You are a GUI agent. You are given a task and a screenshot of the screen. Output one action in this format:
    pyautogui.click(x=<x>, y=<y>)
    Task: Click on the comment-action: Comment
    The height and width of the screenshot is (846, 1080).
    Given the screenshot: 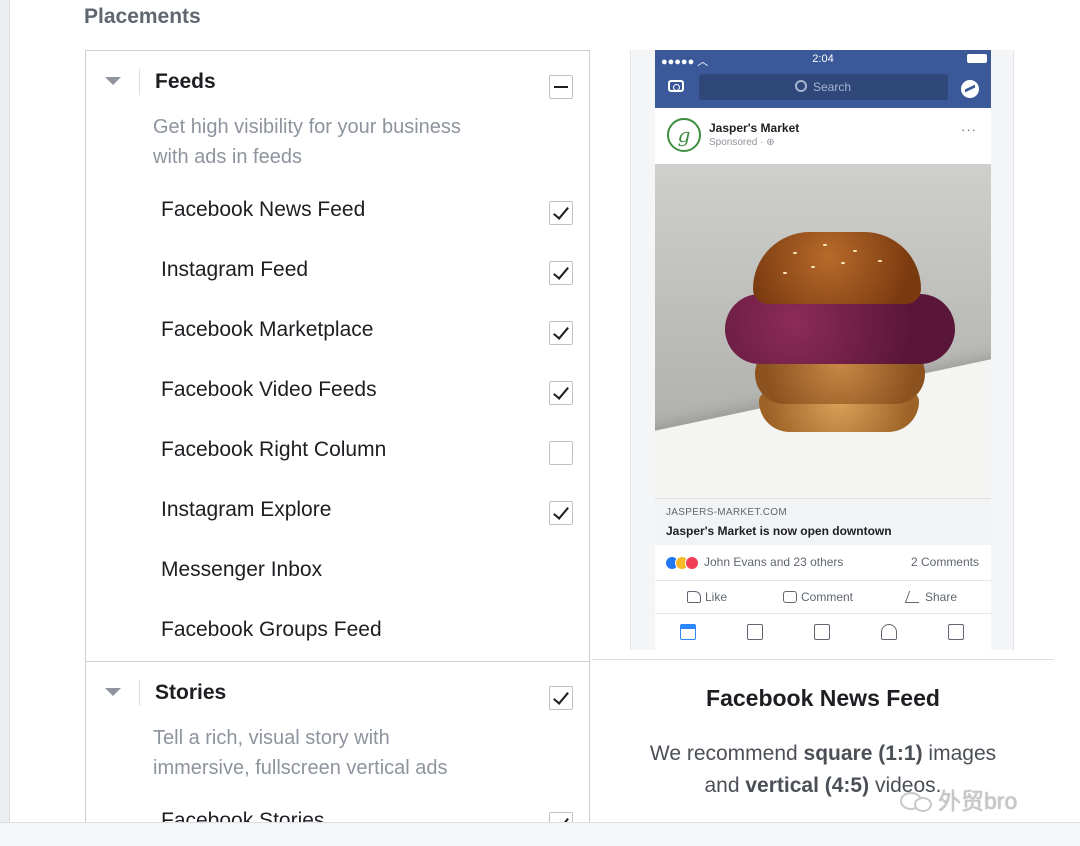 What is the action you would take?
    pyautogui.click(x=818, y=597)
    